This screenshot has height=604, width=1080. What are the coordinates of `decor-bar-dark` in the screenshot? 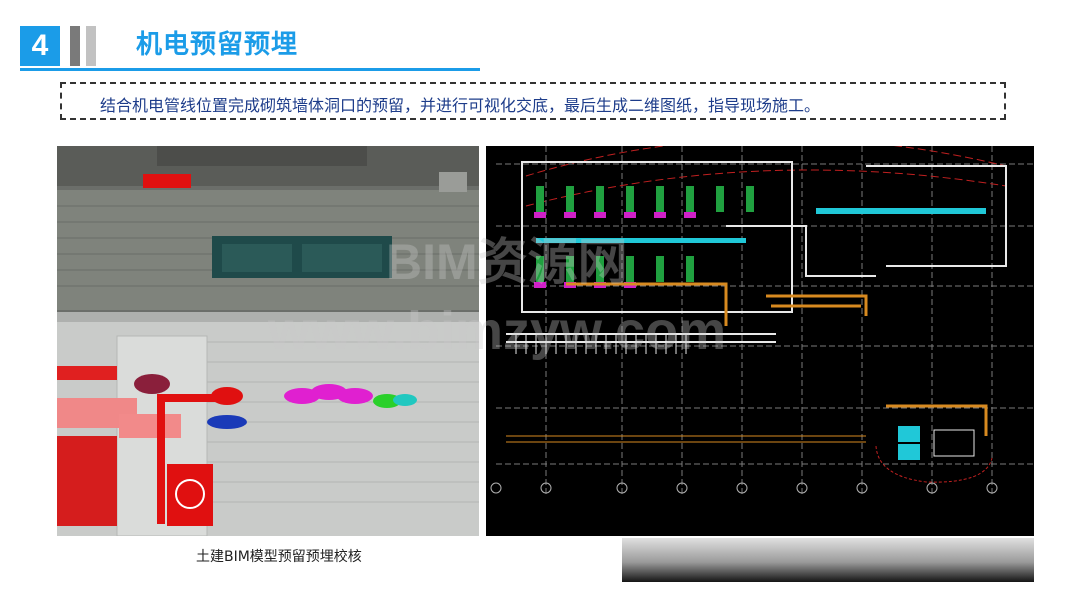 It's located at (75, 46).